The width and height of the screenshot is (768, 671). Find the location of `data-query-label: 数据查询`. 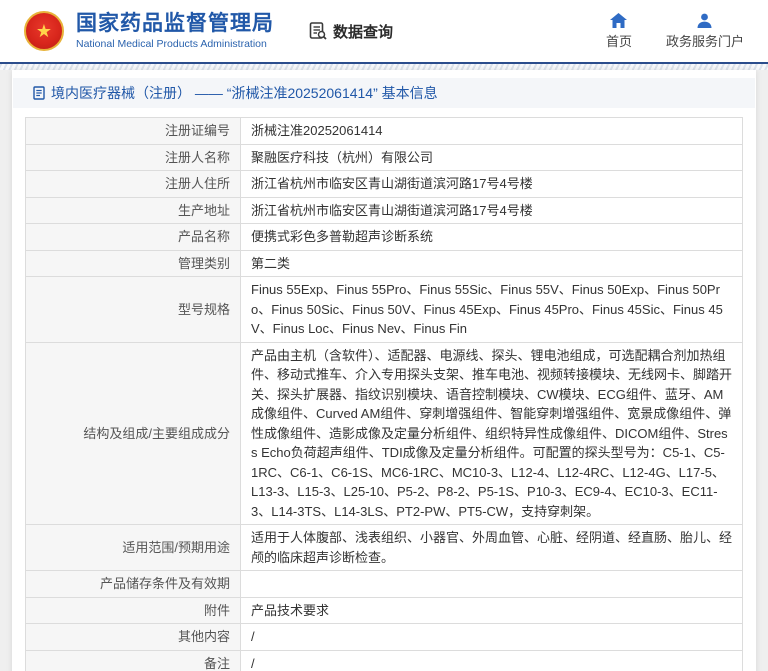

data-query-label: 数据查询 is located at coordinates (363, 32).